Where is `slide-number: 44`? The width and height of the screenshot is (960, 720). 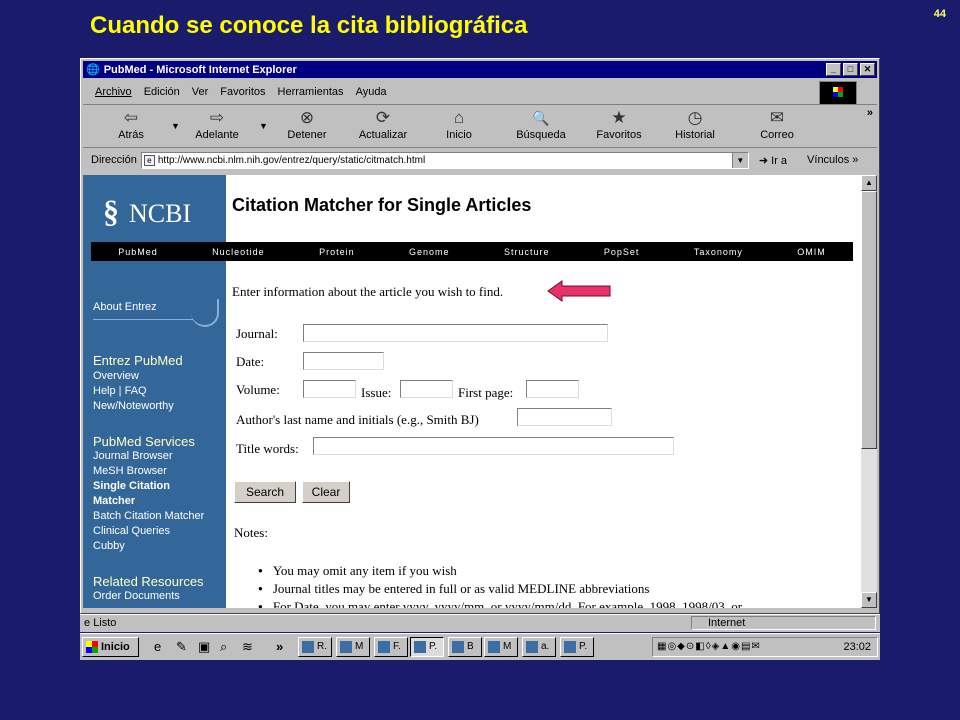 slide-number: 44 is located at coordinates (939, 14).